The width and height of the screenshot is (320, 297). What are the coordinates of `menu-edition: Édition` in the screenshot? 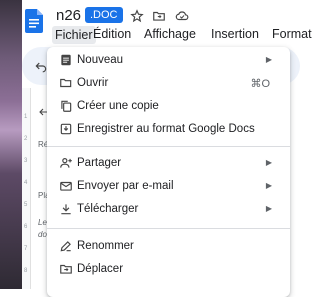 It's located at (112, 34).